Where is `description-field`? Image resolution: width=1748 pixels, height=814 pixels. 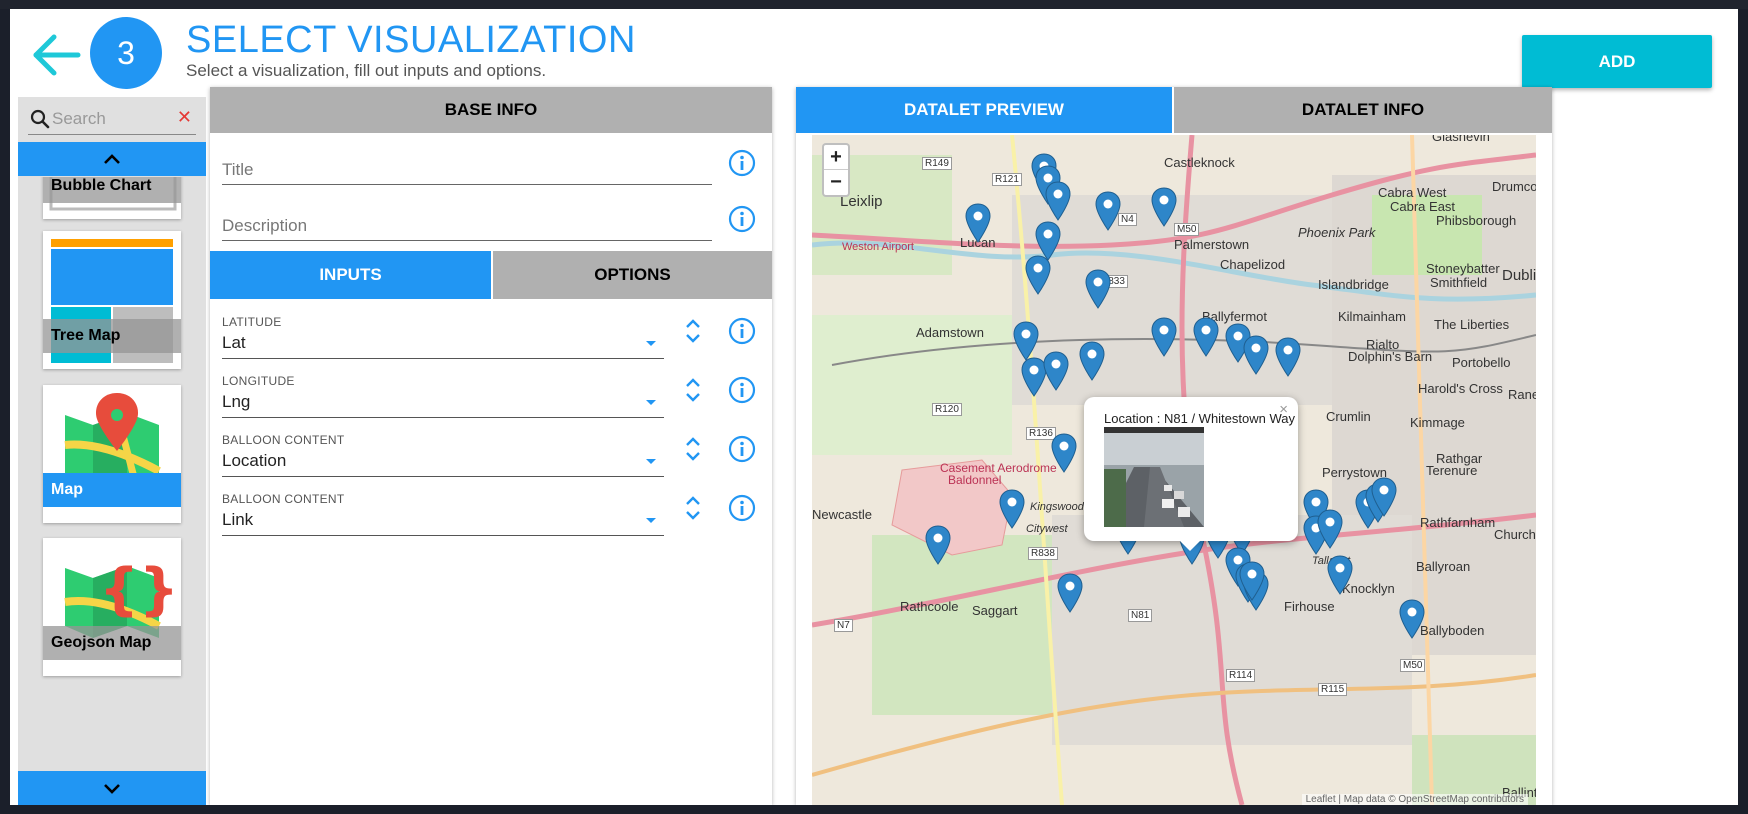
description-field is located at coordinates (467, 224).